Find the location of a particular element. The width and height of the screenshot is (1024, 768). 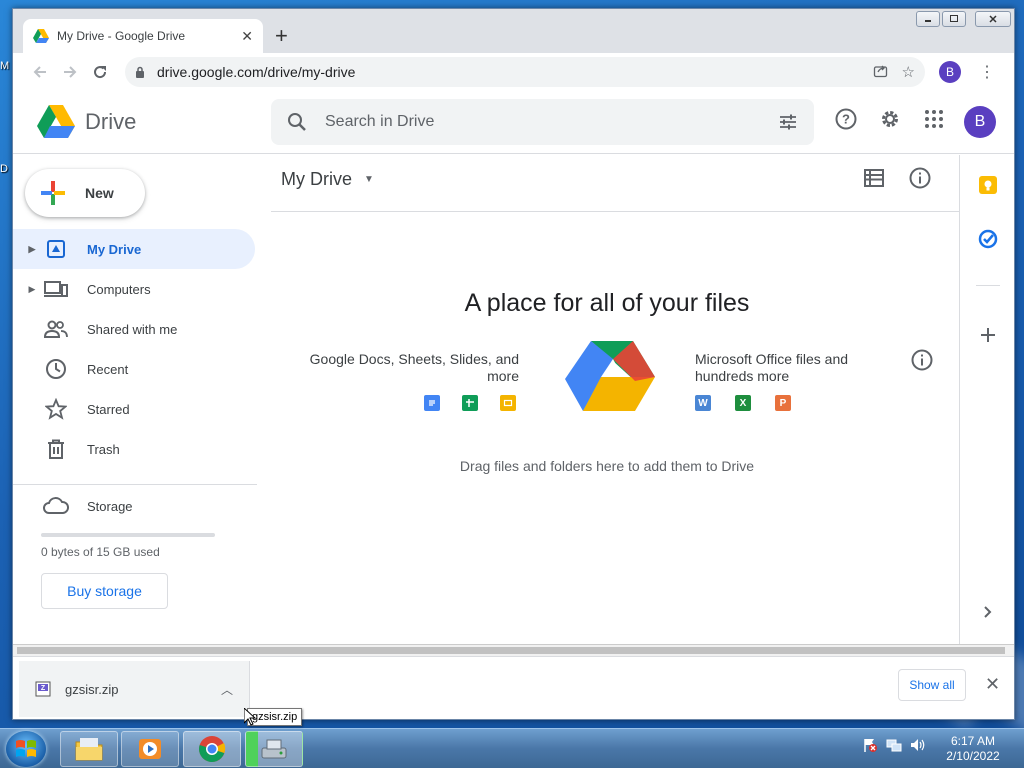

google-file-icons is located at coordinates (405, 403).